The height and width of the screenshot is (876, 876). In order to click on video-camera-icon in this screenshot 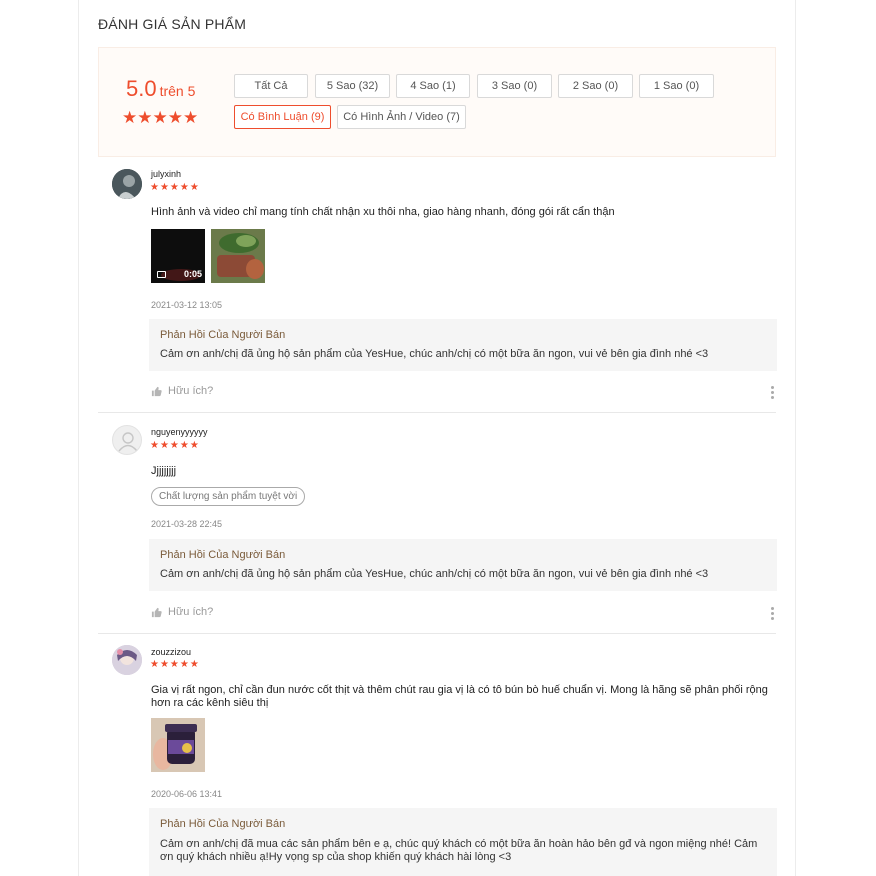, I will do `click(161, 274)`.